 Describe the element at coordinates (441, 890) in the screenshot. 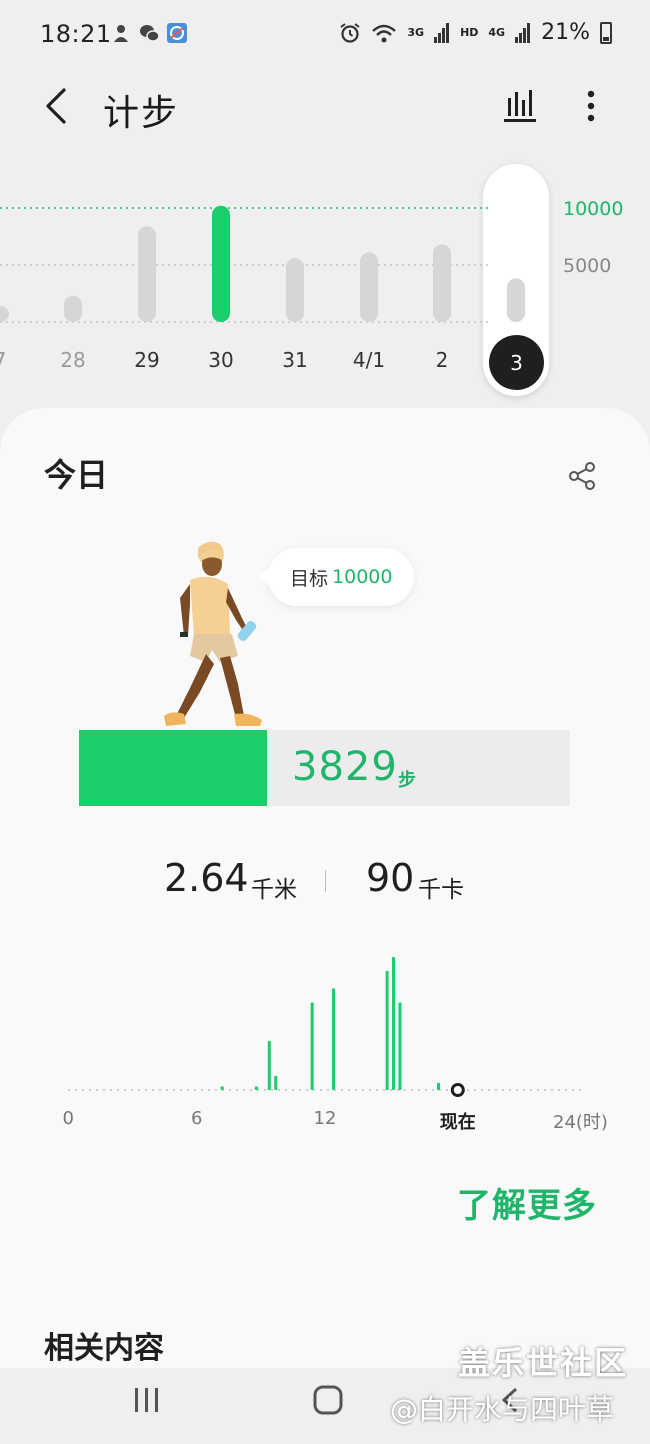

I see `calories-unit: 千卡` at that location.